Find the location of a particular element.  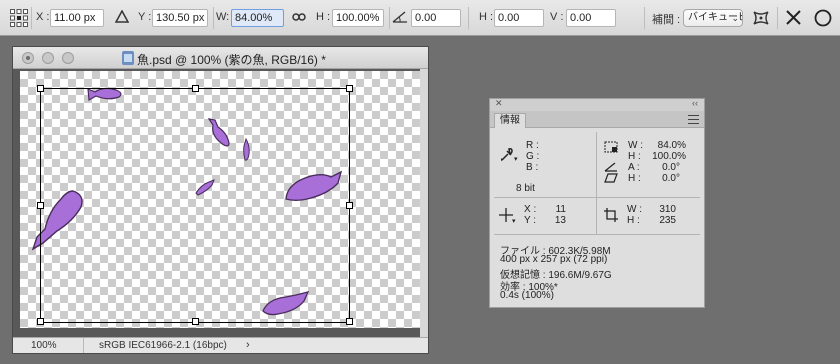

skew-h-input: 0.00 is located at coordinates (519, 18).